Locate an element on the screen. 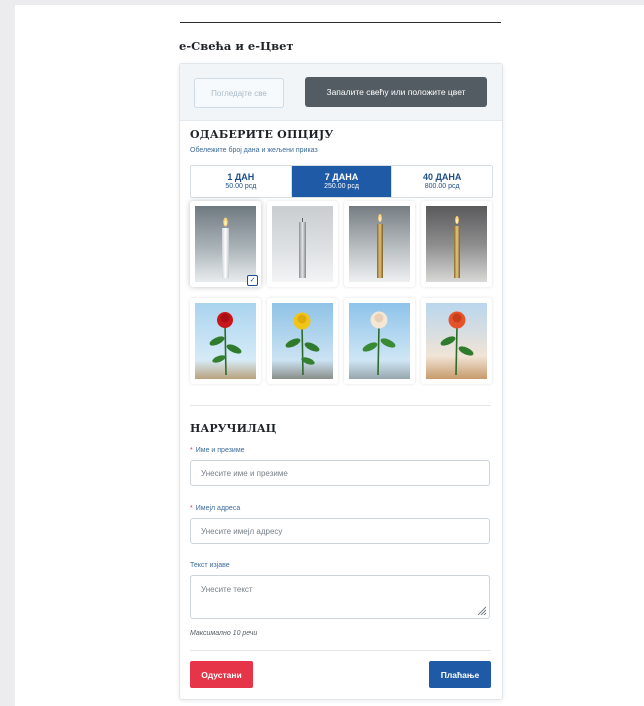 The width and height of the screenshot is (644, 706). footer-divider is located at coordinates (340, 650).